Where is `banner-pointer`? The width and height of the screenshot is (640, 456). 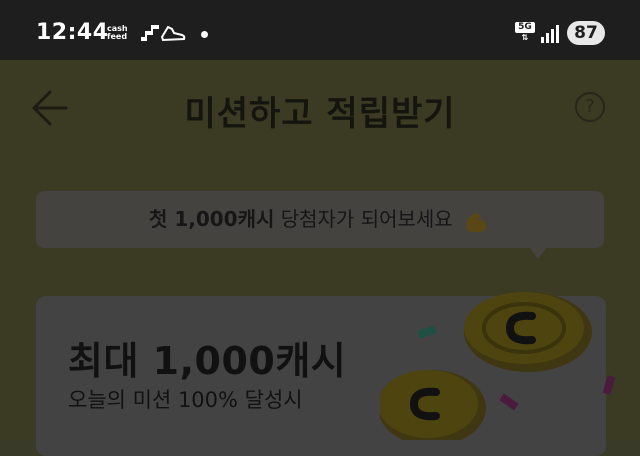 banner-pointer is located at coordinates (538, 253).